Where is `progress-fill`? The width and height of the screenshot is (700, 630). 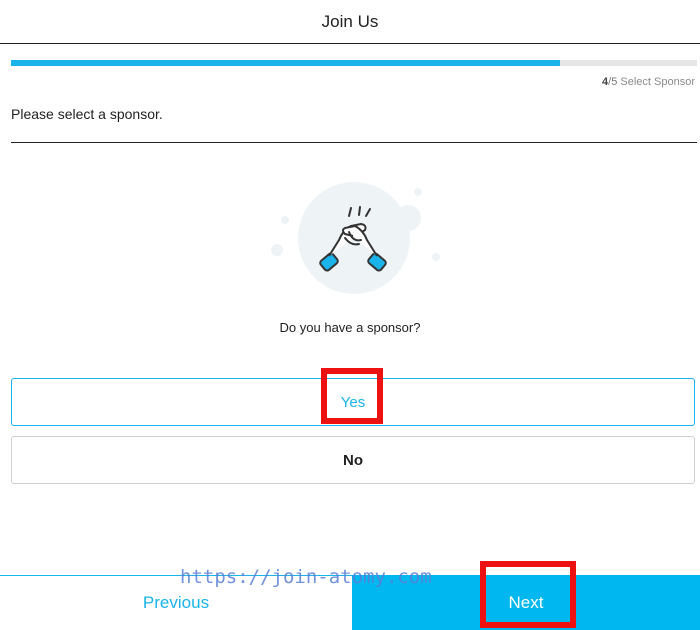 progress-fill is located at coordinates (285, 63).